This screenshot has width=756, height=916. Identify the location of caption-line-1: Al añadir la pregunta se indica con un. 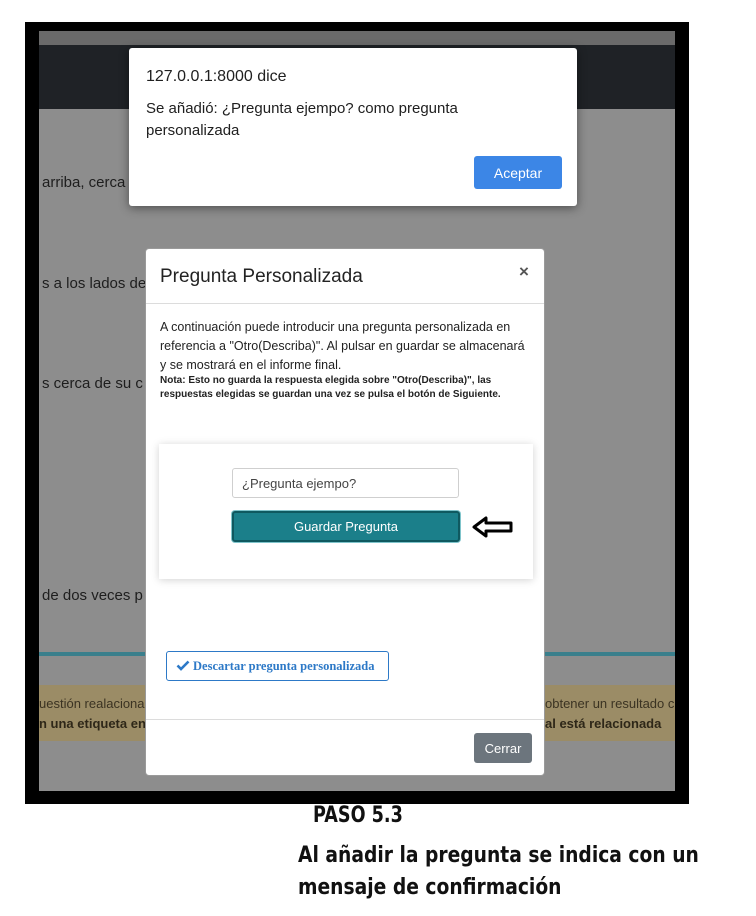
(498, 855).